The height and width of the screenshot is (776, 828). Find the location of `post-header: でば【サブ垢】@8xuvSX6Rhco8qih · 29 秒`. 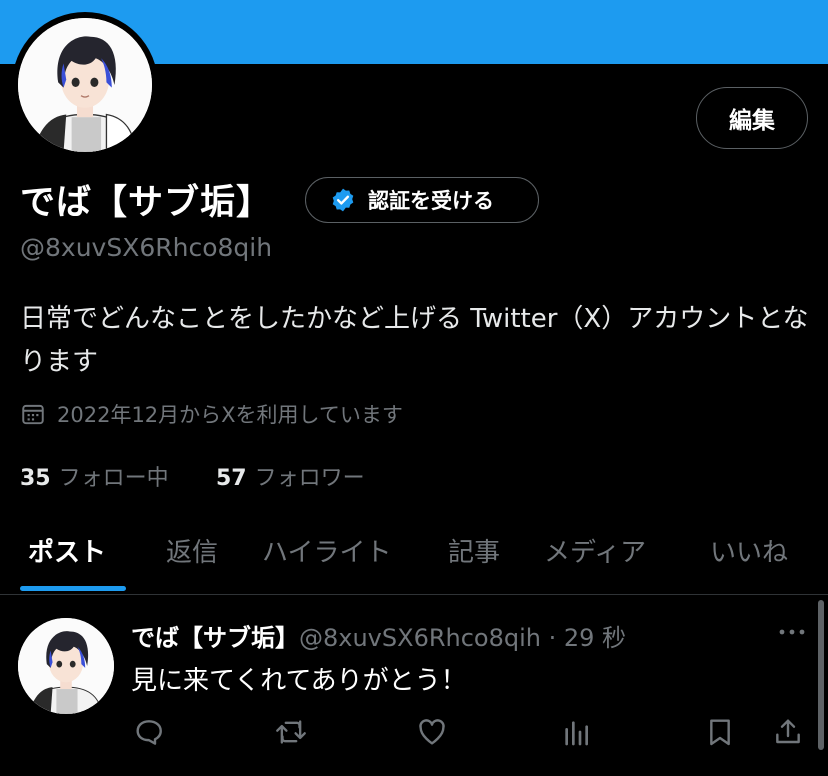

post-header: でば【サブ垢】@8xuvSX6Rhco8qih · 29 秒 is located at coordinates (378, 635).